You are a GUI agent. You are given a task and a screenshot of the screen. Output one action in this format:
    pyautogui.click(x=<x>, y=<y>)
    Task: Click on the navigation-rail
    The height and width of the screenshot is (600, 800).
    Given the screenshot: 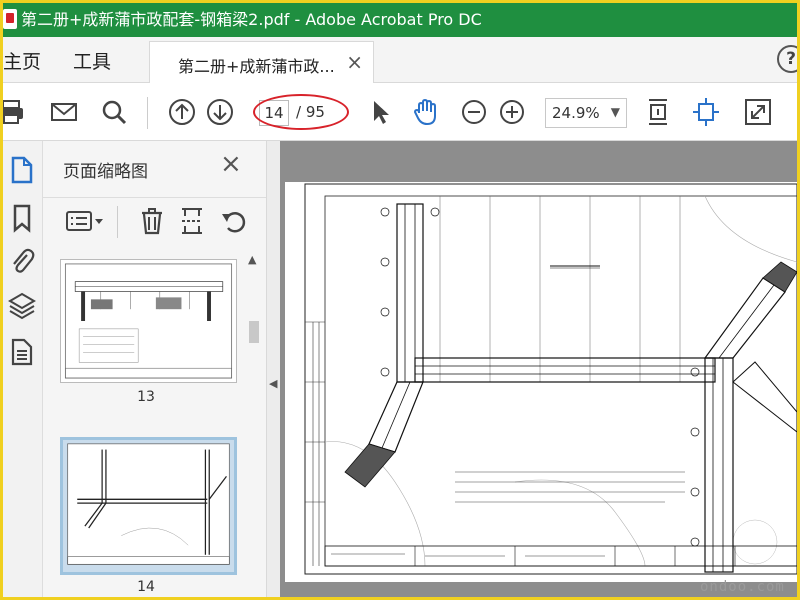 What is the action you would take?
    pyautogui.click(x=23, y=369)
    